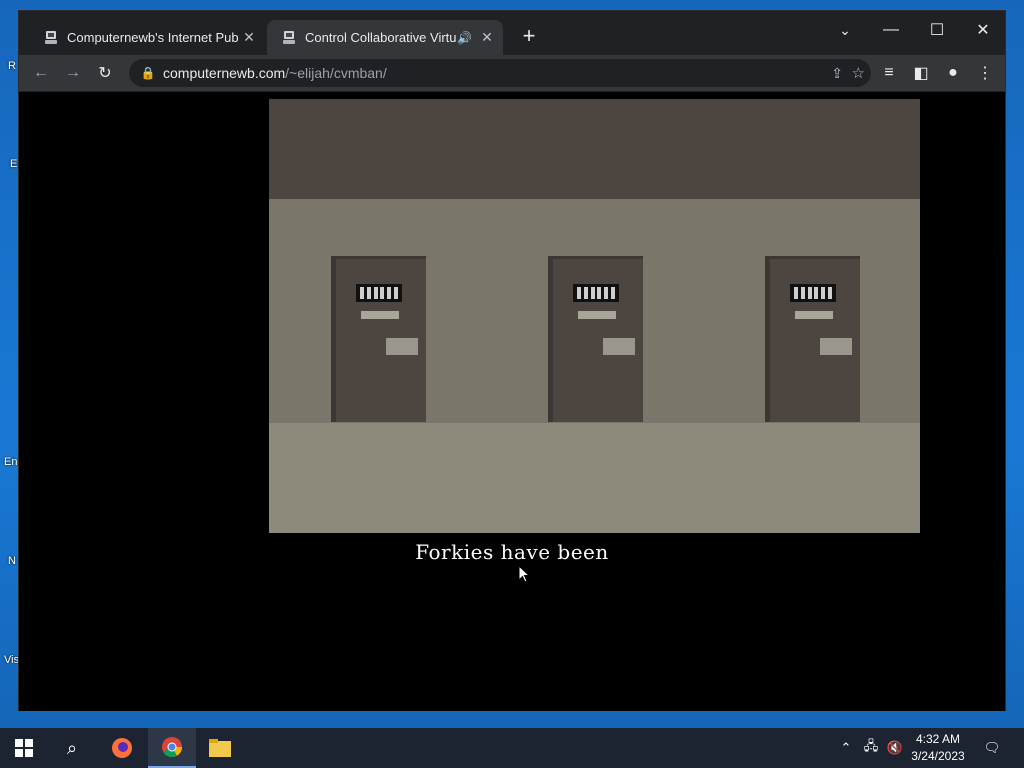  What do you see at coordinates (524, 574) in the screenshot?
I see `mouse-cursor-icon` at bounding box center [524, 574].